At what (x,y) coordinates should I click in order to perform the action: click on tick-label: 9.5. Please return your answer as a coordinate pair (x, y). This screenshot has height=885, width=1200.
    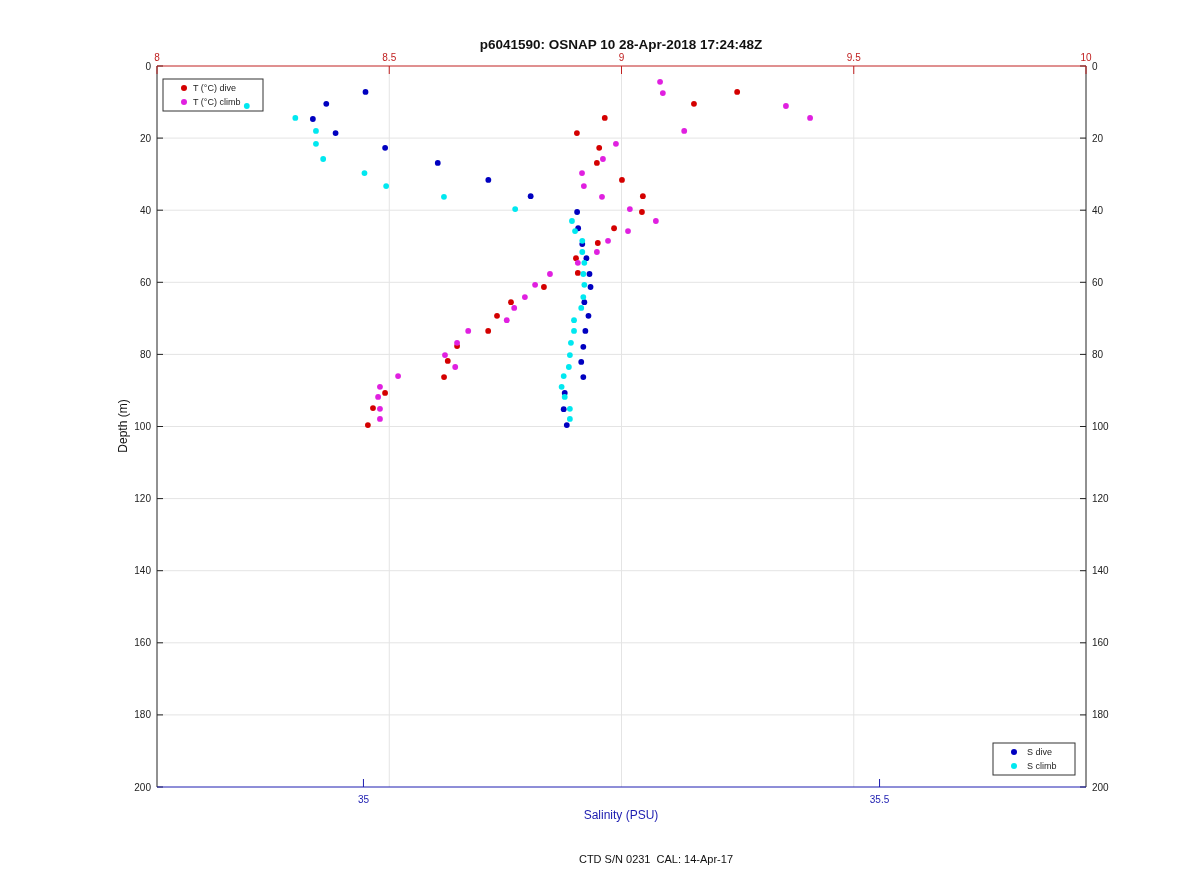
    Looking at the image, I should click on (853, 57).